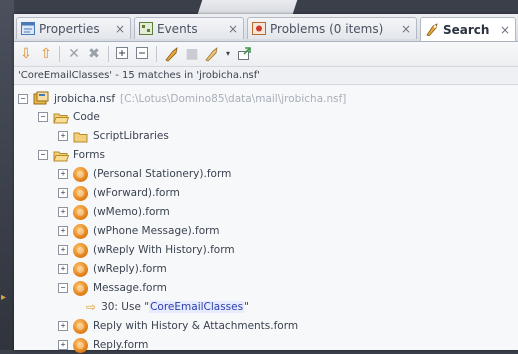 Image resolution: width=518 pixels, height=354 pixels. Describe the element at coordinates (86, 117) in the screenshot. I see `folder-label: Code` at that location.